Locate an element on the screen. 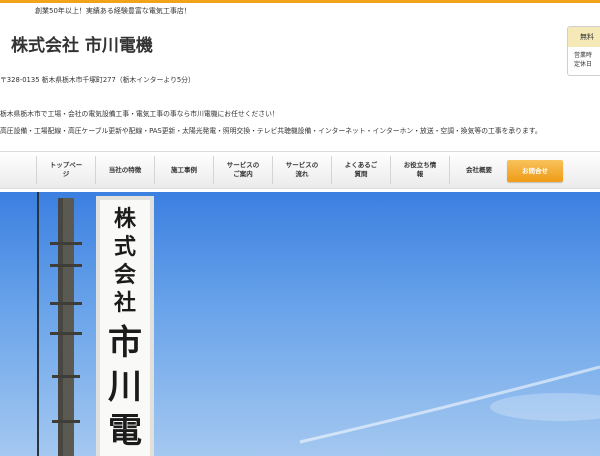 The height and width of the screenshot is (456, 600). sign-char: 株 is located at coordinates (125, 219).